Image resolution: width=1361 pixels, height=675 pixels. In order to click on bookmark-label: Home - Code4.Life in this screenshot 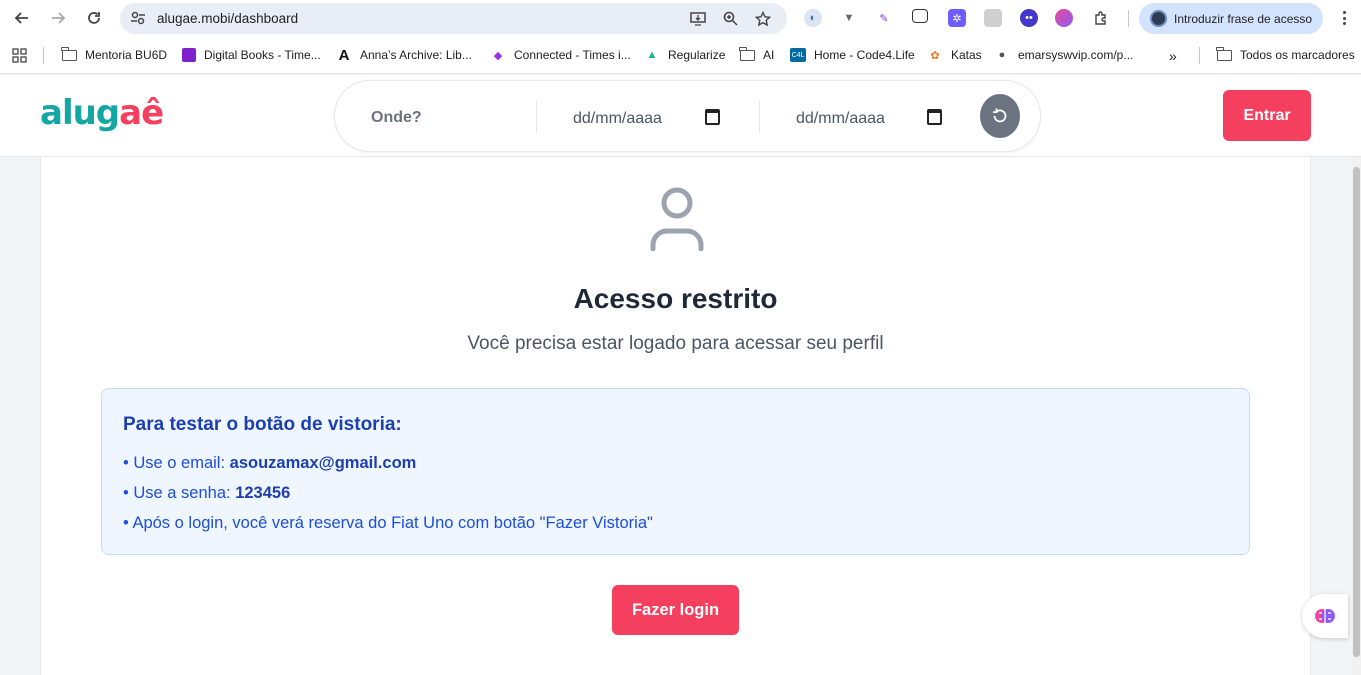, I will do `click(864, 55)`.